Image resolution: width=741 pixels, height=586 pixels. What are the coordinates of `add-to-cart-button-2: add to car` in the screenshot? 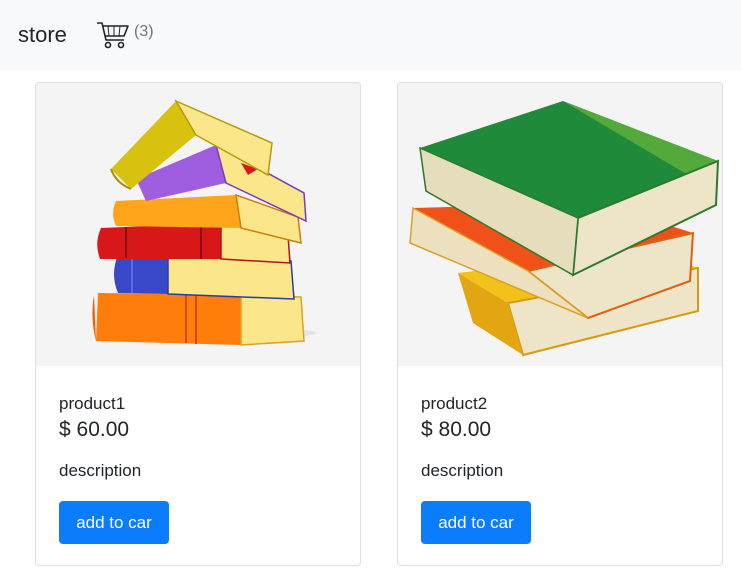 It's located at (476, 522).